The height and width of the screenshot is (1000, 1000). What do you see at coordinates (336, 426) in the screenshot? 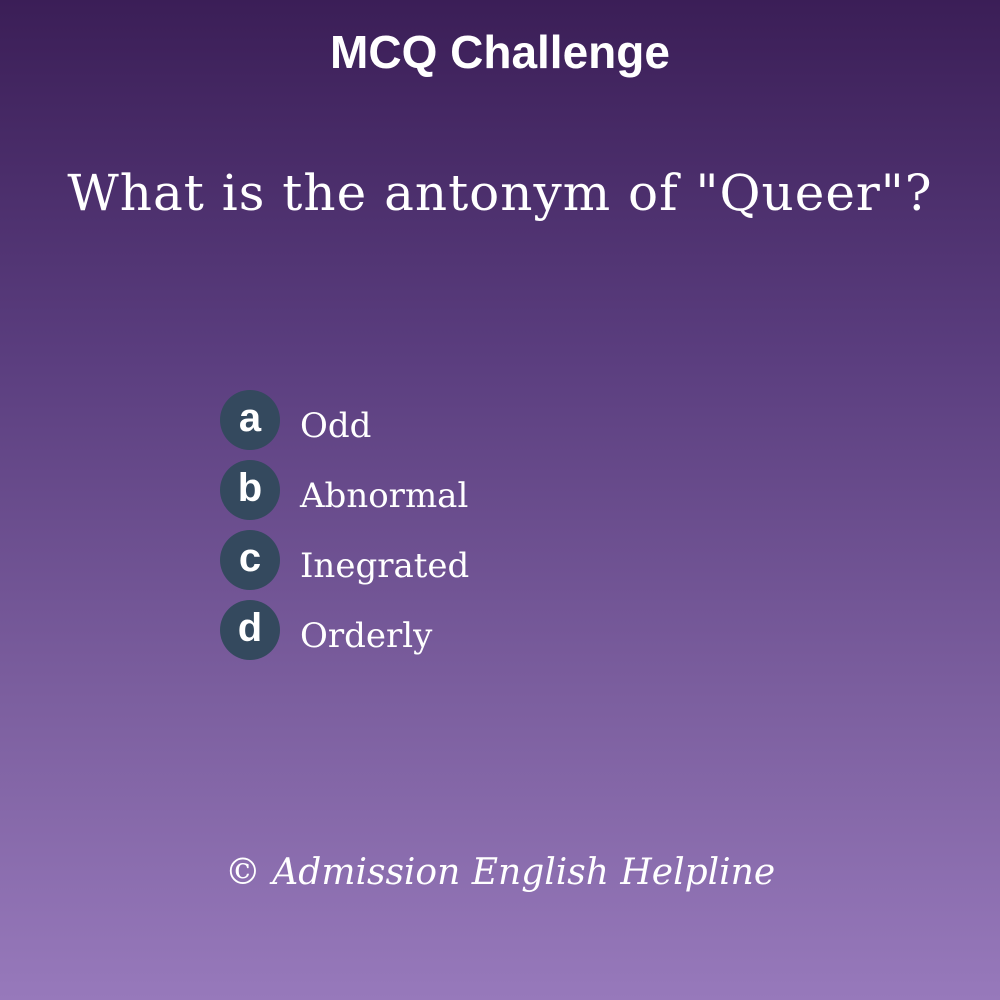
I see `option-label: Odd` at bounding box center [336, 426].